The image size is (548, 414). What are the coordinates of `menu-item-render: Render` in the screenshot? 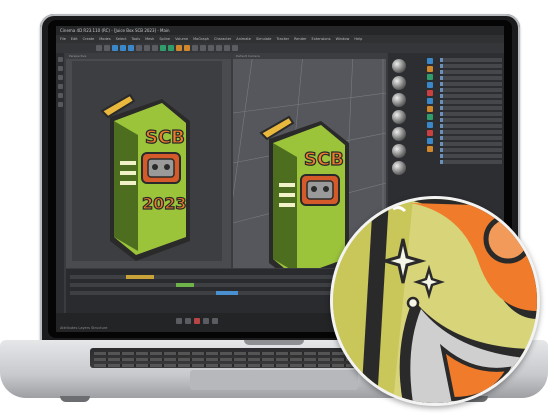 It's located at (300, 39).